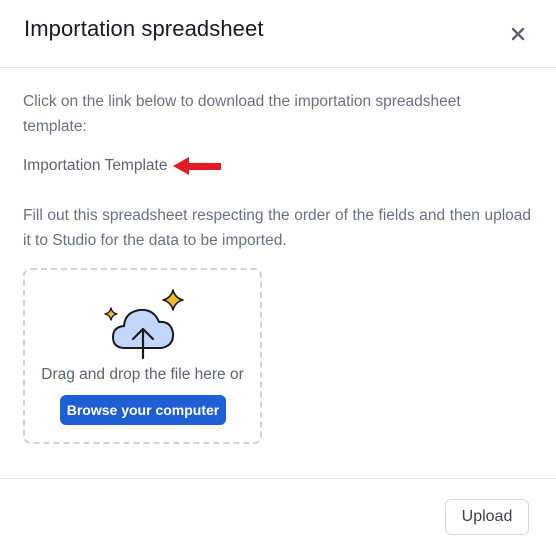  Describe the element at coordinates (95, 165) in the screenshot. I see `importation-template-link: Importation Template` at that location.